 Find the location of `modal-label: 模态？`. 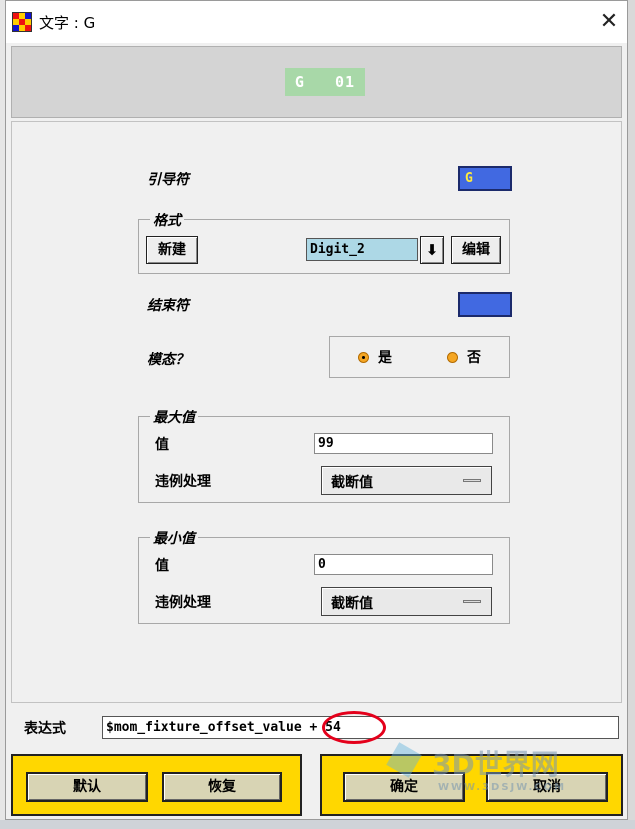

modal-label: 模态？ is located at coordinates (168, 360).